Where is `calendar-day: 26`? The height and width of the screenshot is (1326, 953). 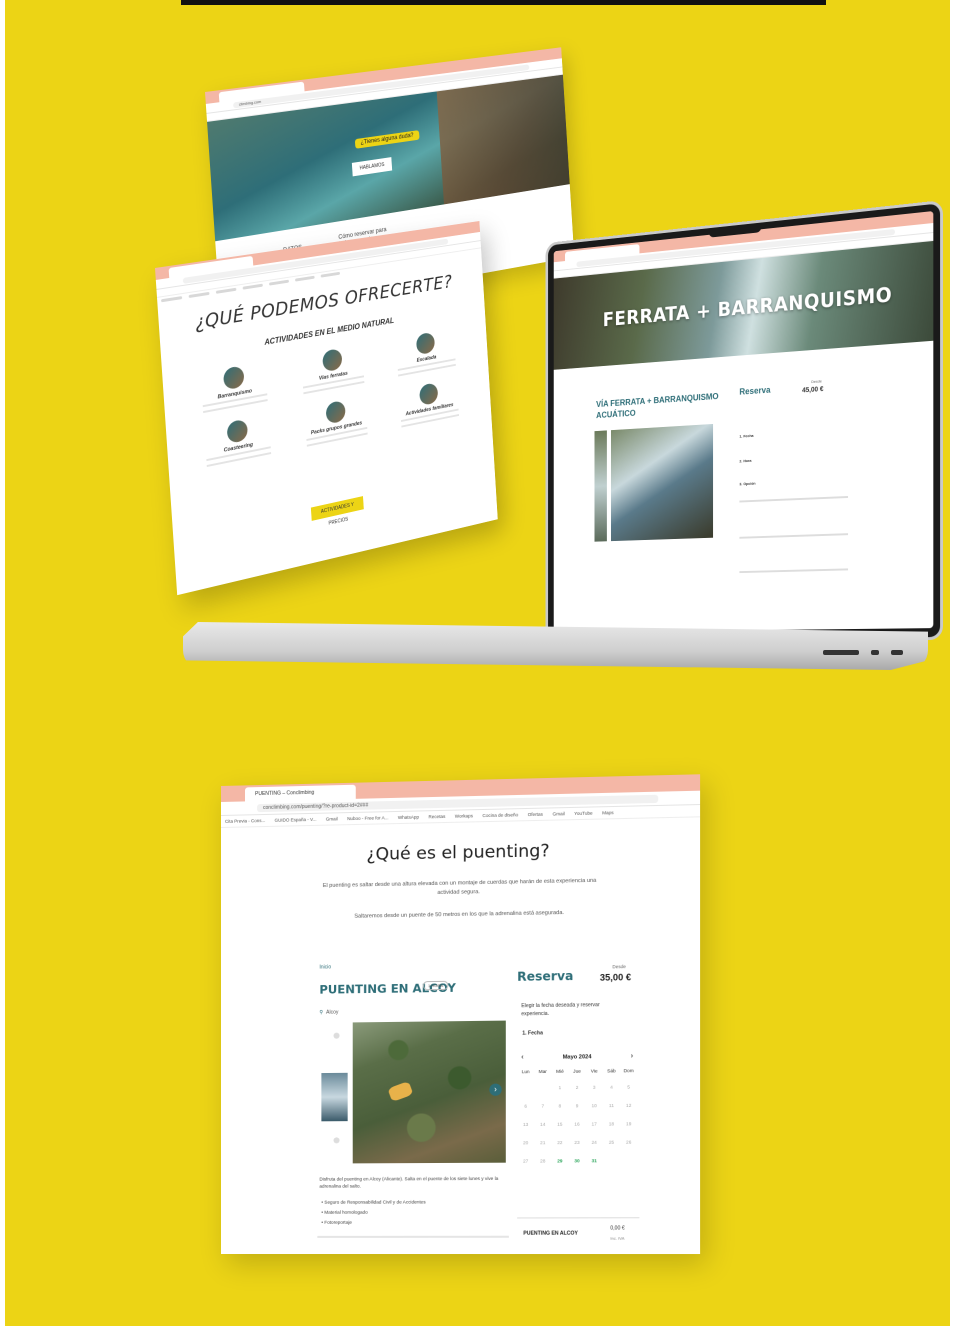 calendar-day: 26 is located at coordinates (628, 1142).